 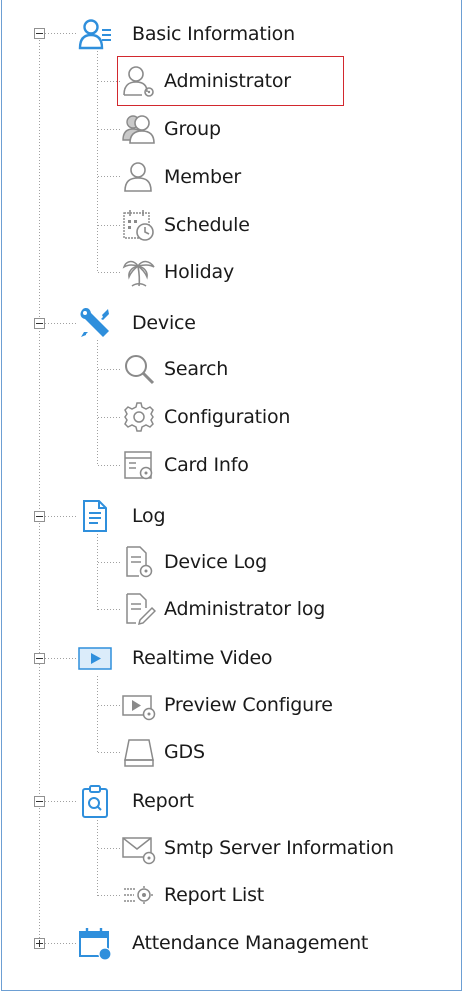 What do you see at coordinates (232, 752) in the screenshot?
I see `tree-node-gds: GDS` at bounding box center [232, 752].